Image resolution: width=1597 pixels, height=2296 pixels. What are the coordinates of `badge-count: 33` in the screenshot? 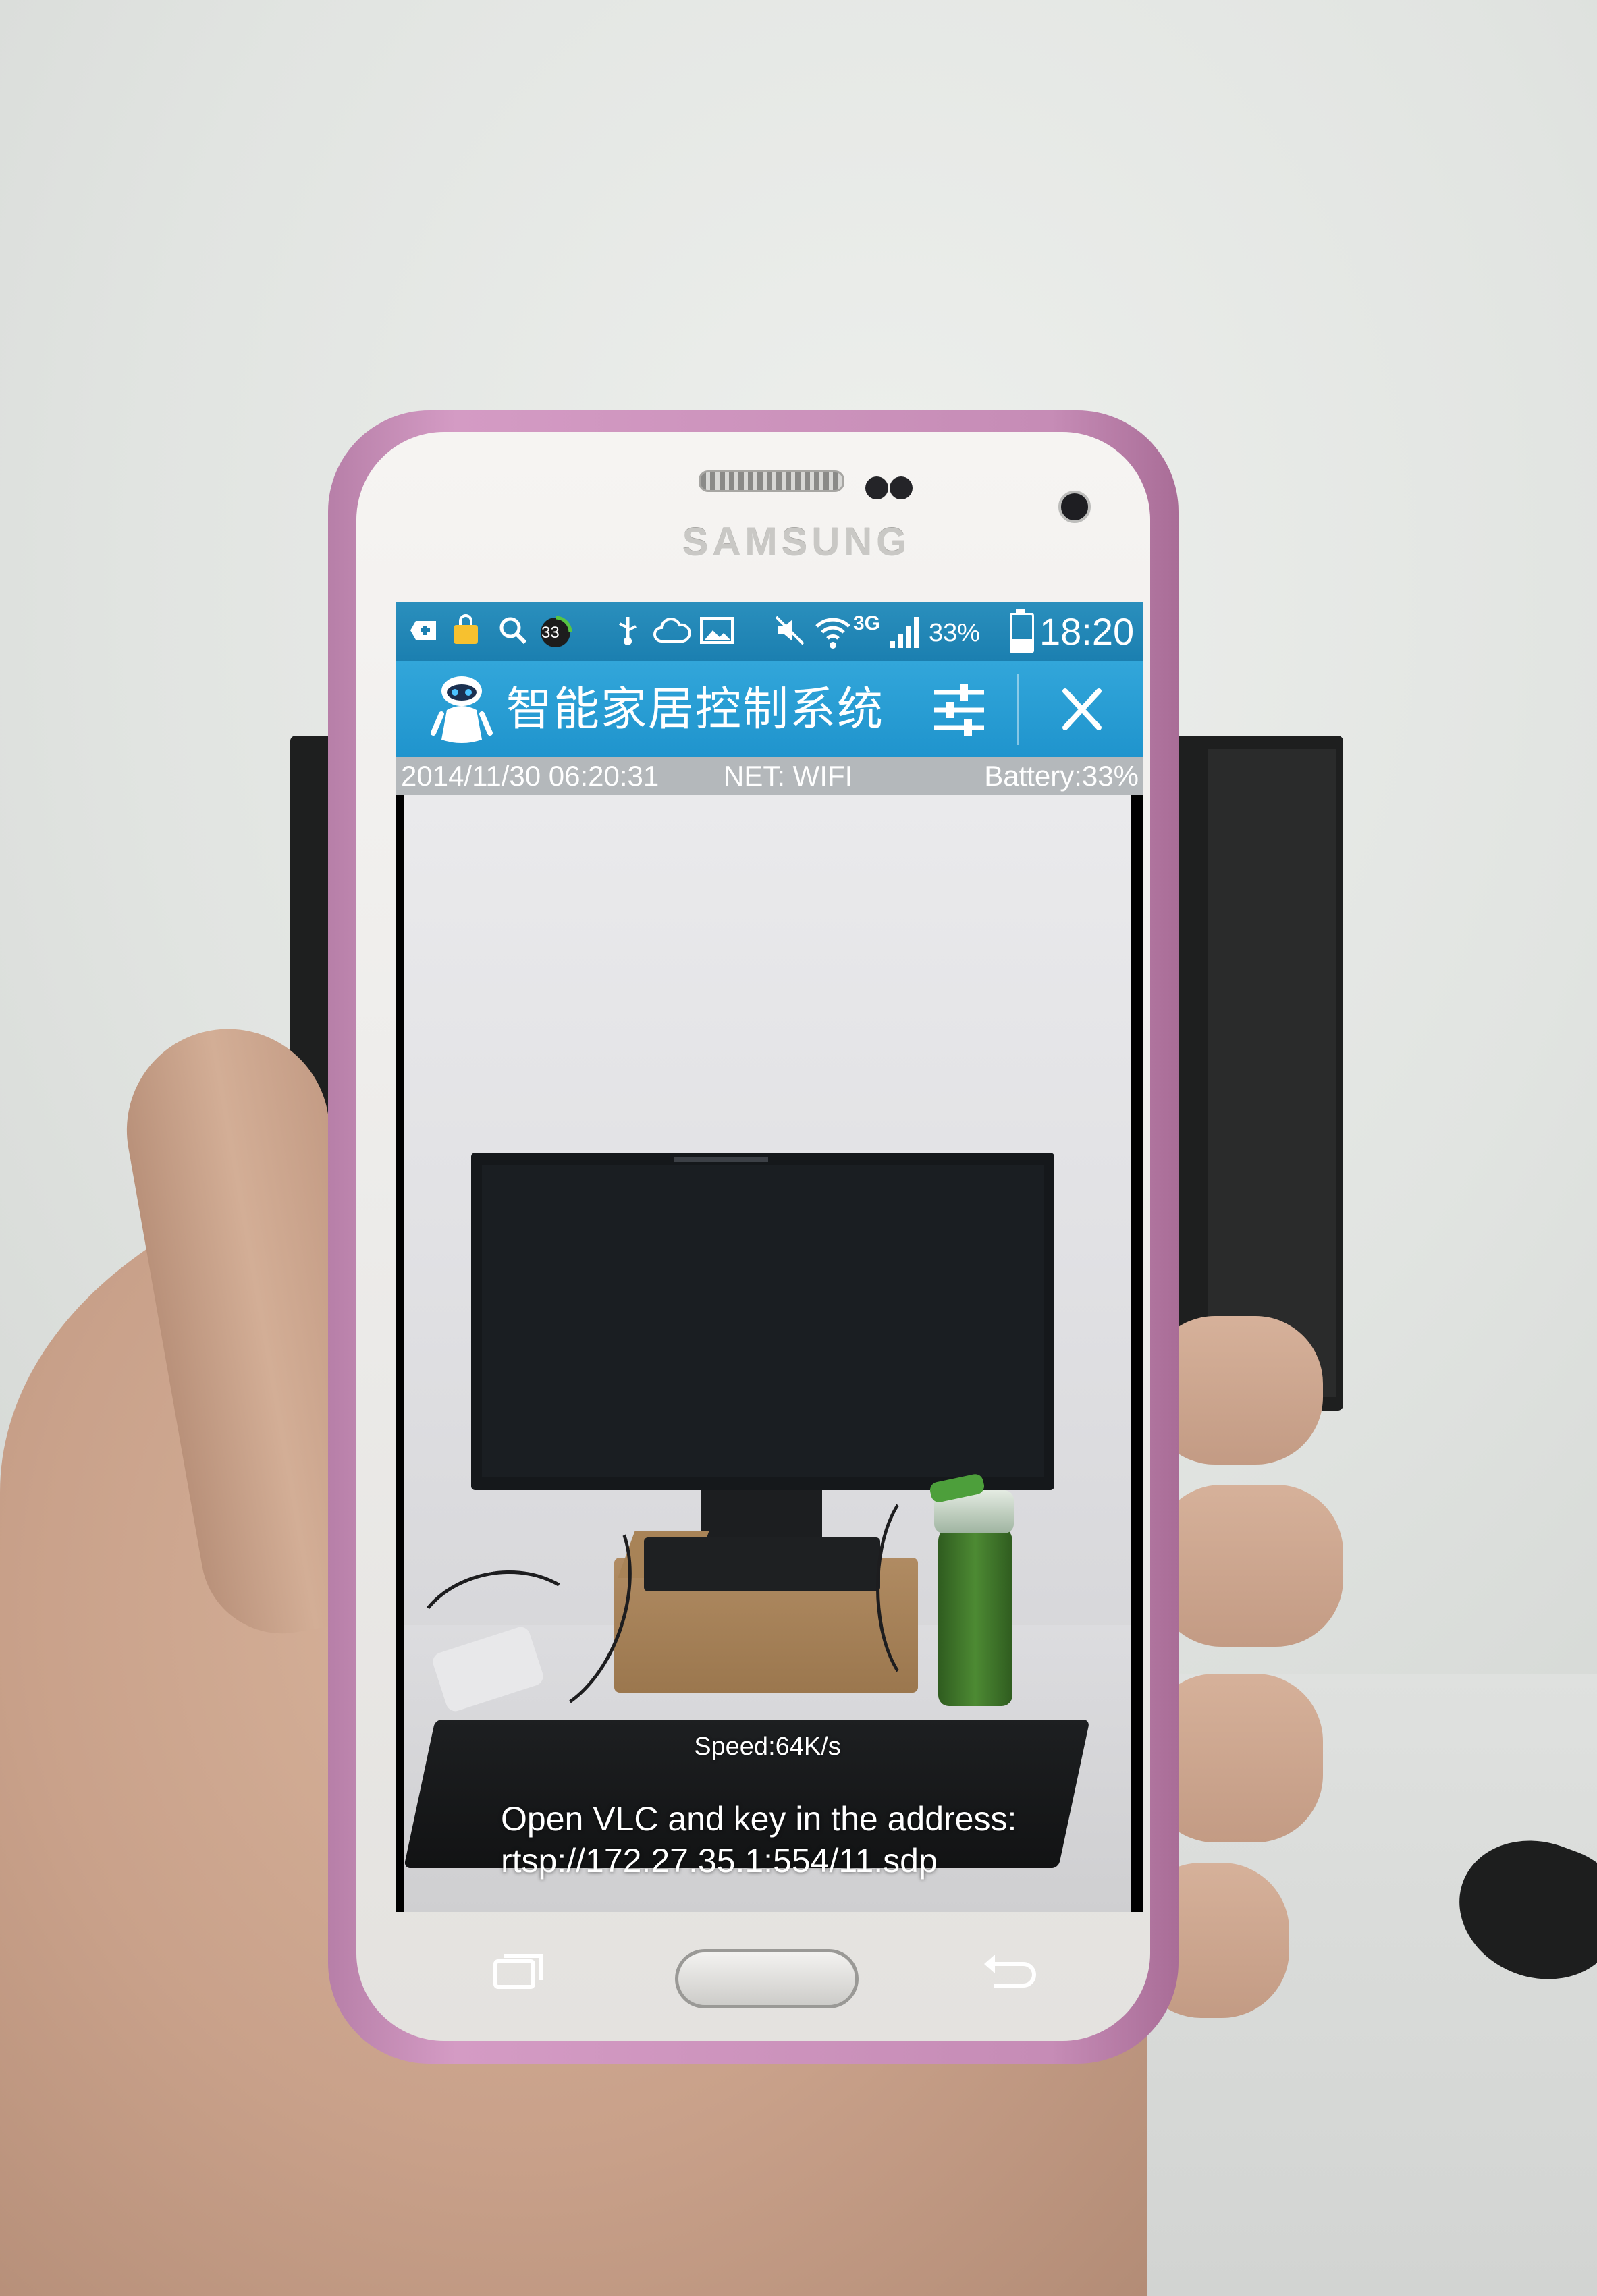 It's located at (550, 633).